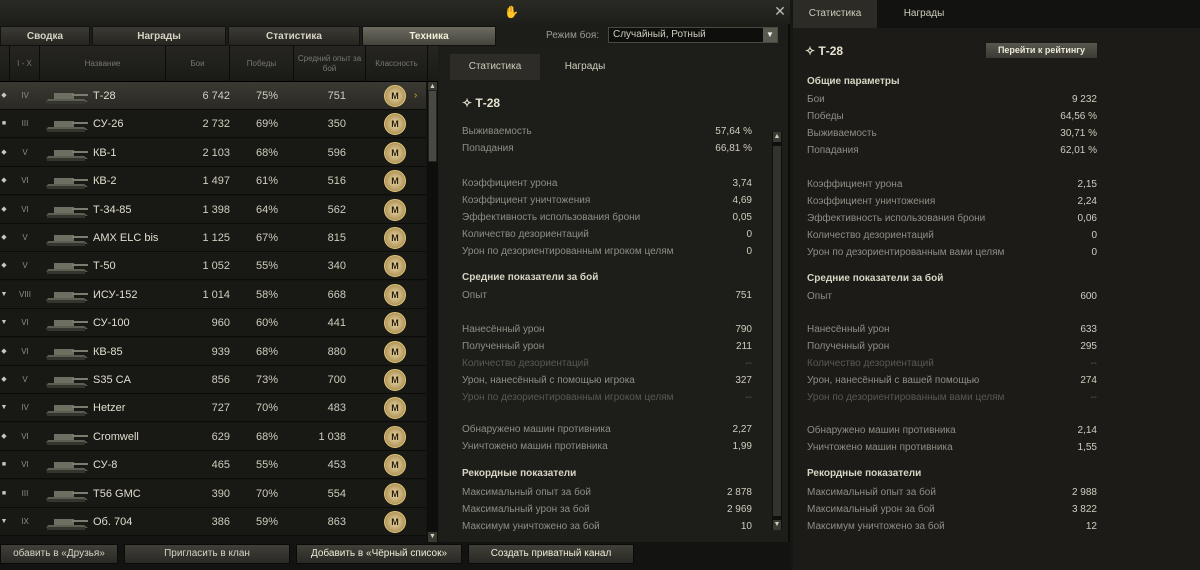 The height and width of the screenshot is (570, 1200). I want to click on table-row: ■ III СУ-26 2 732 69% 350 M, so click(213, 124).